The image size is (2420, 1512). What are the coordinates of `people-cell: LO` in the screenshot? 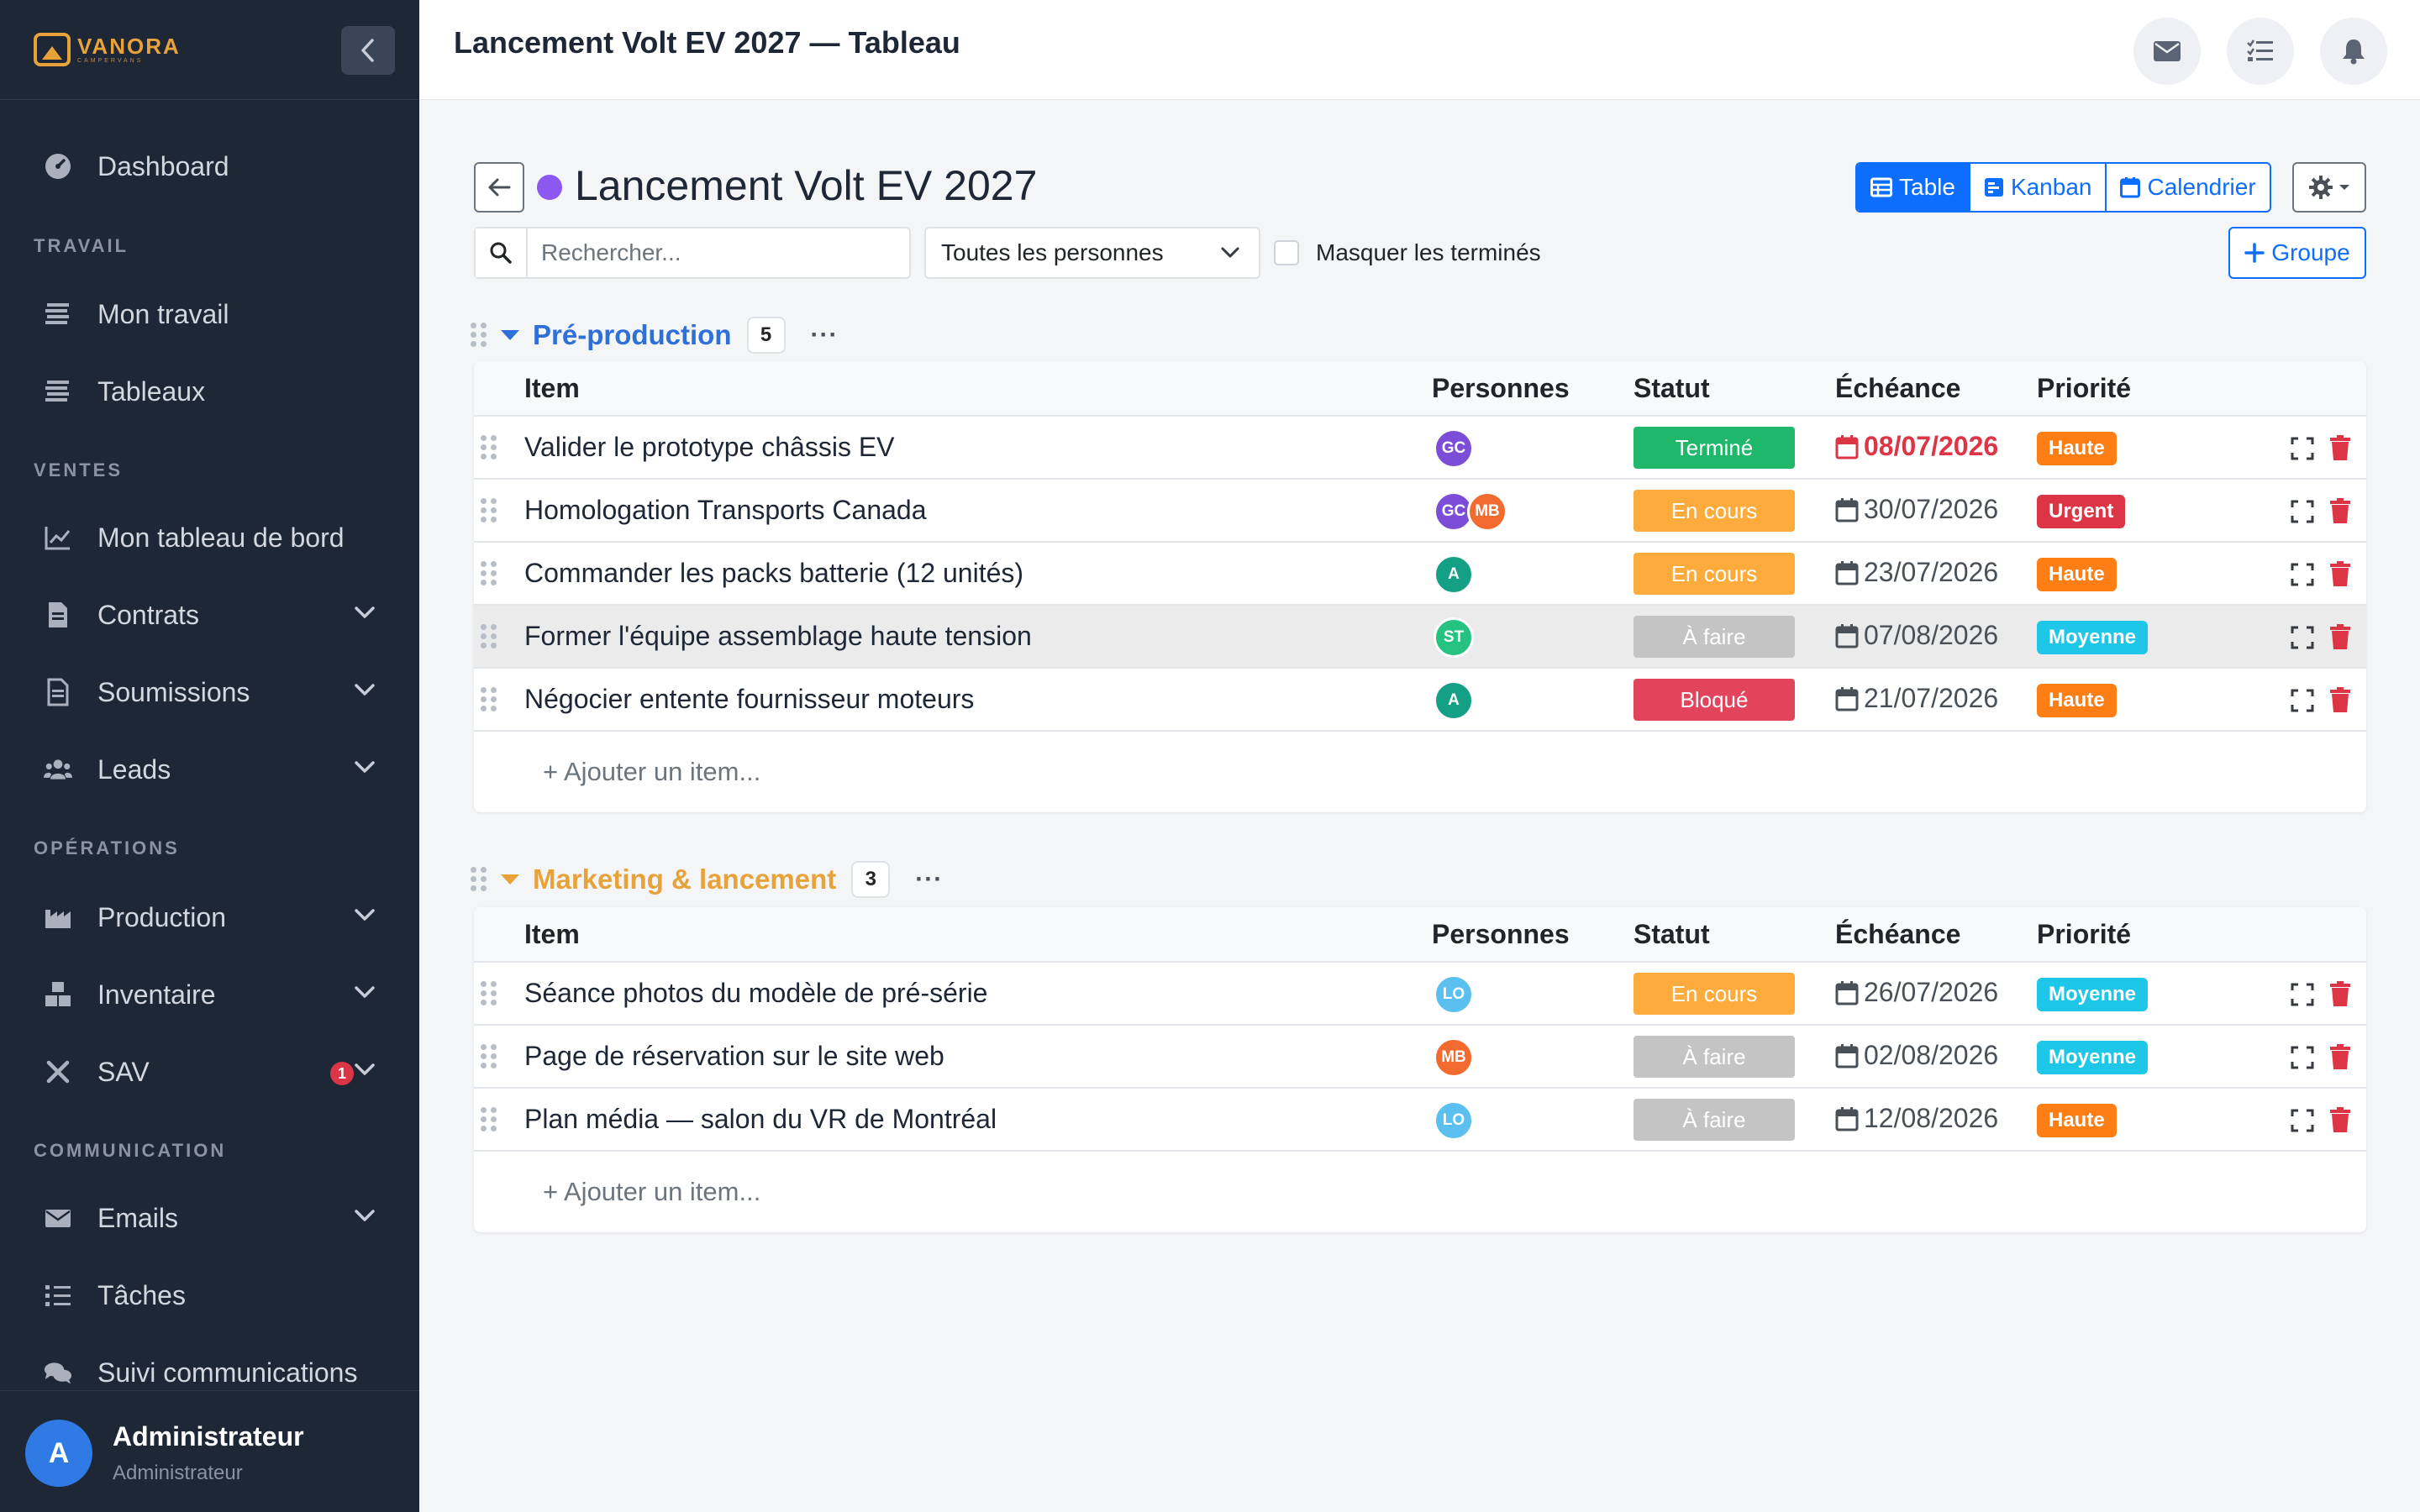 It's located at (1454, 1120).